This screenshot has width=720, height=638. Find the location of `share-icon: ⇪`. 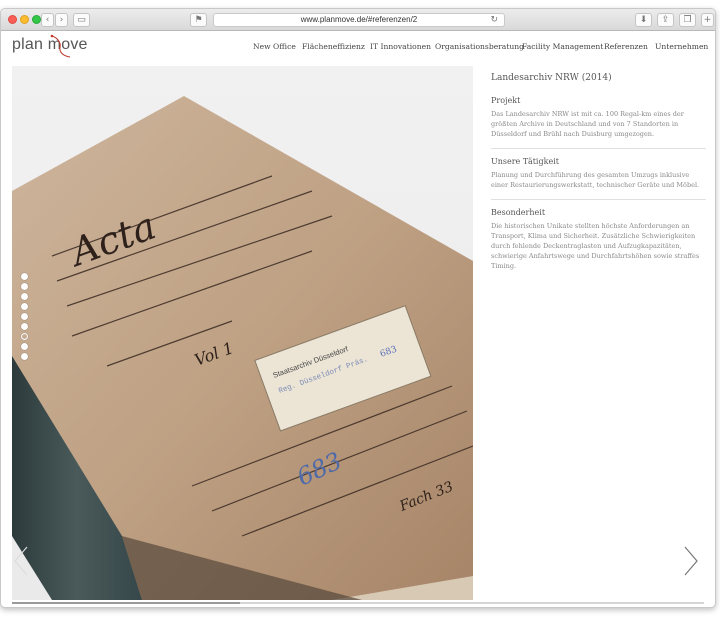

share-icon: ⇪ is located at coordinates (665, 20).